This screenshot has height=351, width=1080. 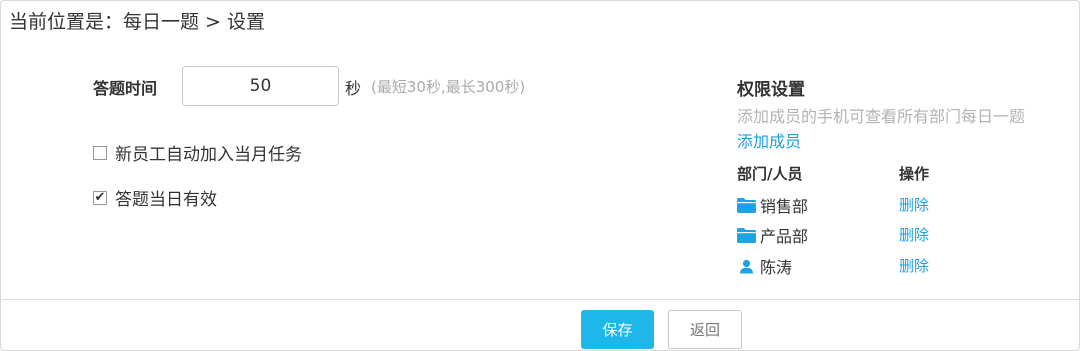 What do you see at coordinates (541, 299) in the screenshot?
I see `footer-divider` at bounding box center [541, 299].